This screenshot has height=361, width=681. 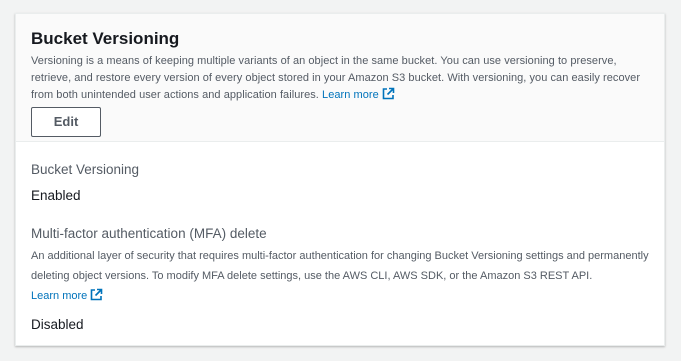 I want to click on mfa-delete-label: Multi-factor authentication (MFA) delete, so click(x=149, y=233).